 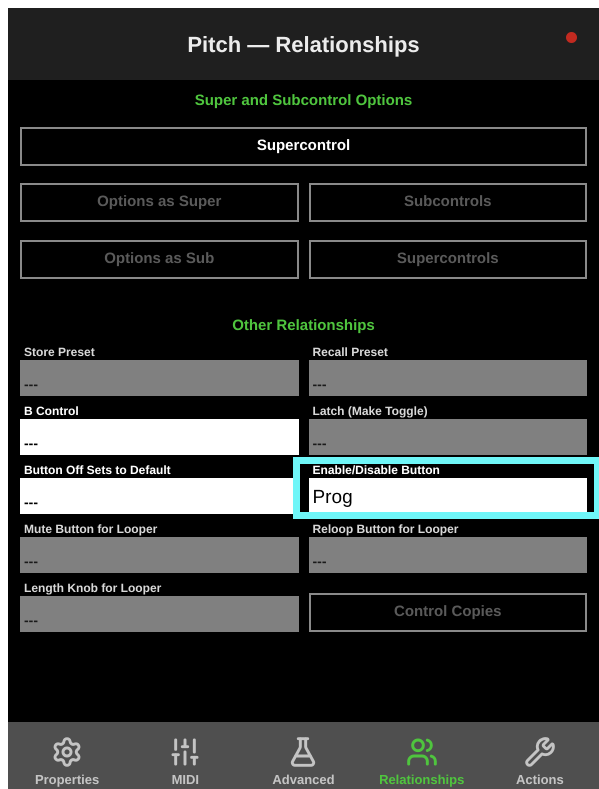 What do you see at coordinates (304, 101) in the screenshot?
I see `section-heading: Super and Subcontrol Options` at bounding box center [304, 101].